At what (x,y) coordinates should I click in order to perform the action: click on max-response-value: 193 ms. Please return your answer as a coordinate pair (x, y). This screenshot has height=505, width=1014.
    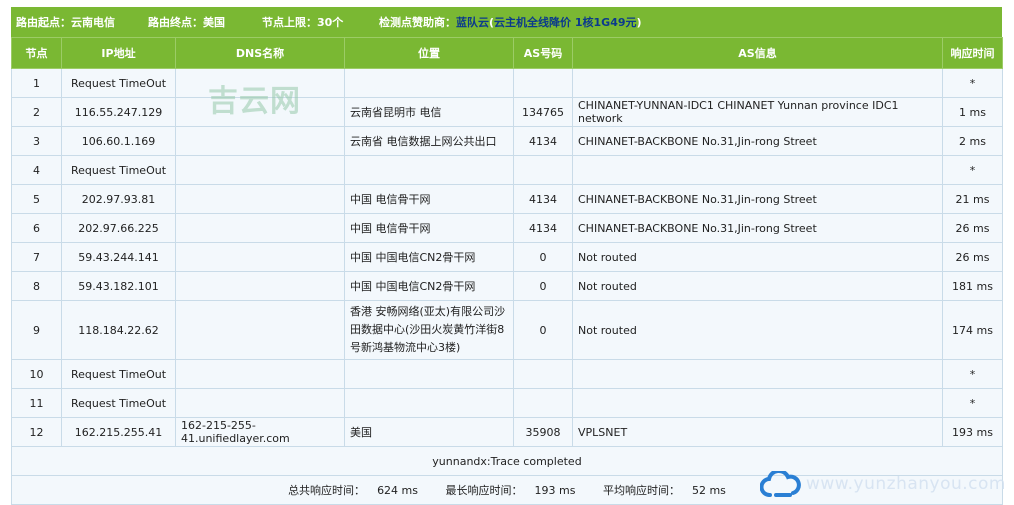
    Looking at the image, I should click on (555, 490).